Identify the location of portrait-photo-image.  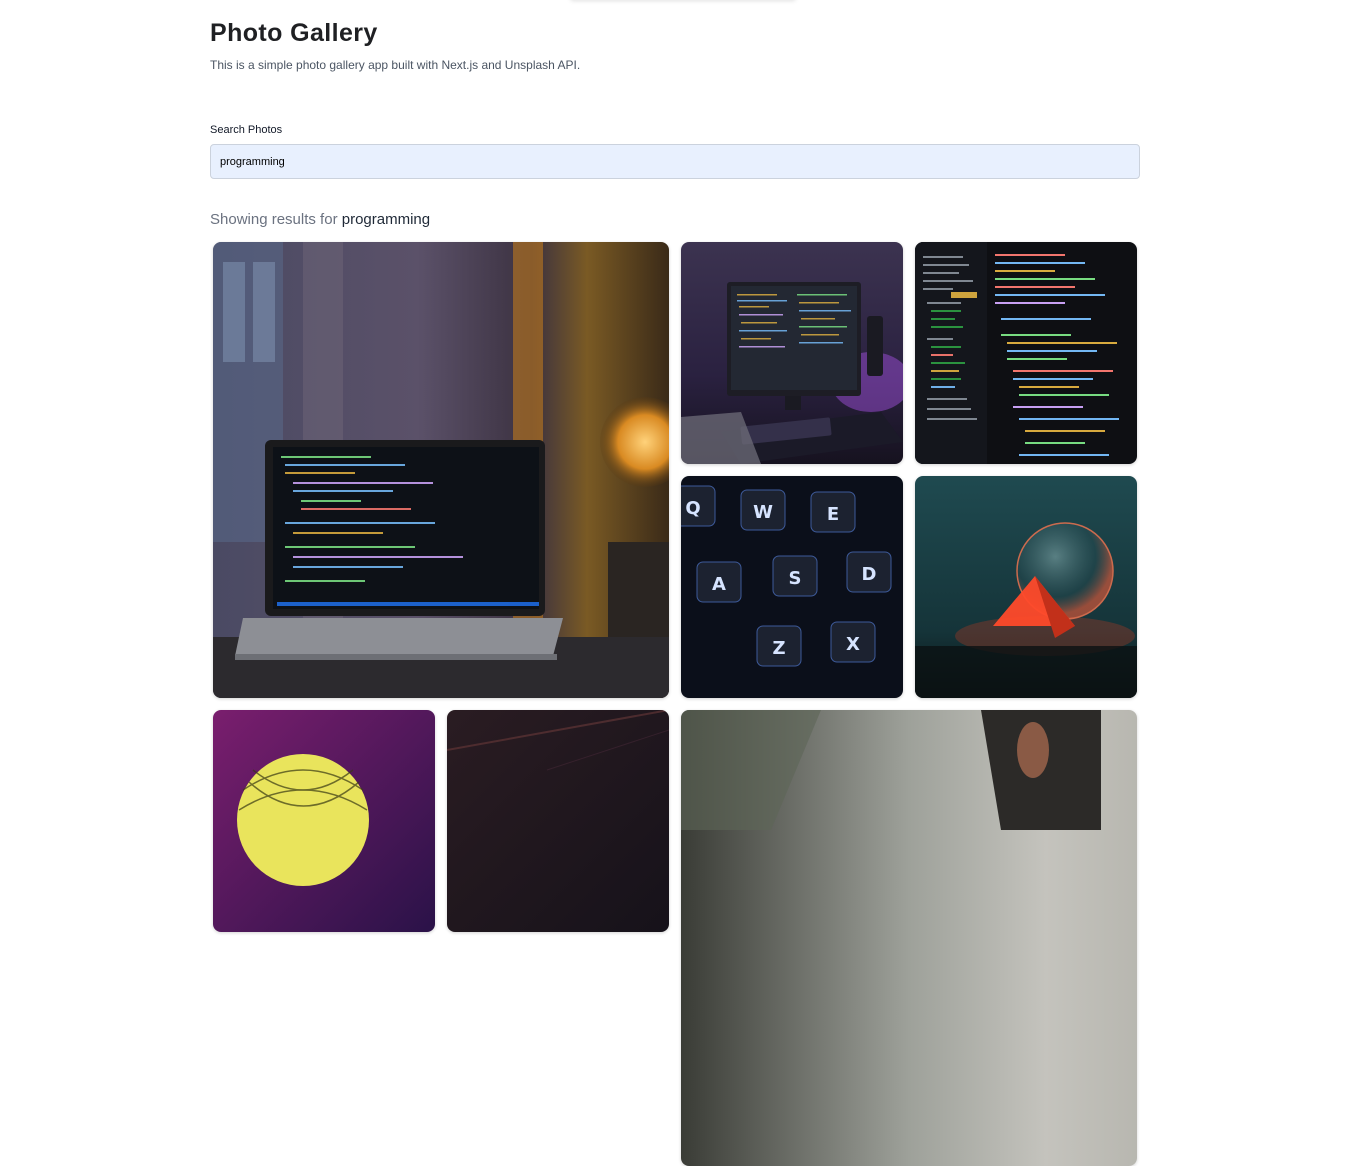
(909, 938).